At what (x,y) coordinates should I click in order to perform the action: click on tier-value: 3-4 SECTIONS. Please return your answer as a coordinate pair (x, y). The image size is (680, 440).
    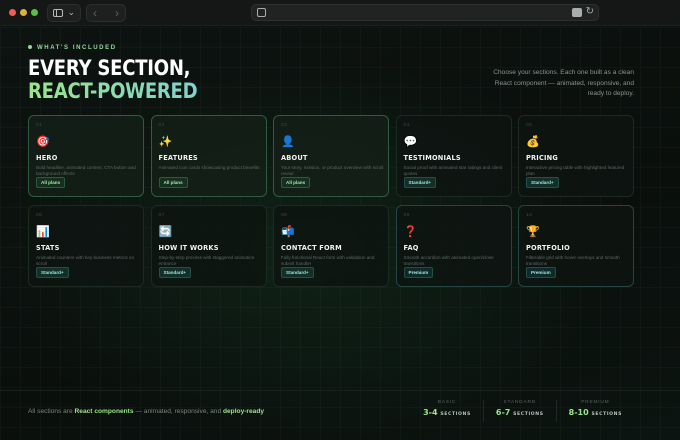
    Looking at the image, I should click on (447, 412).